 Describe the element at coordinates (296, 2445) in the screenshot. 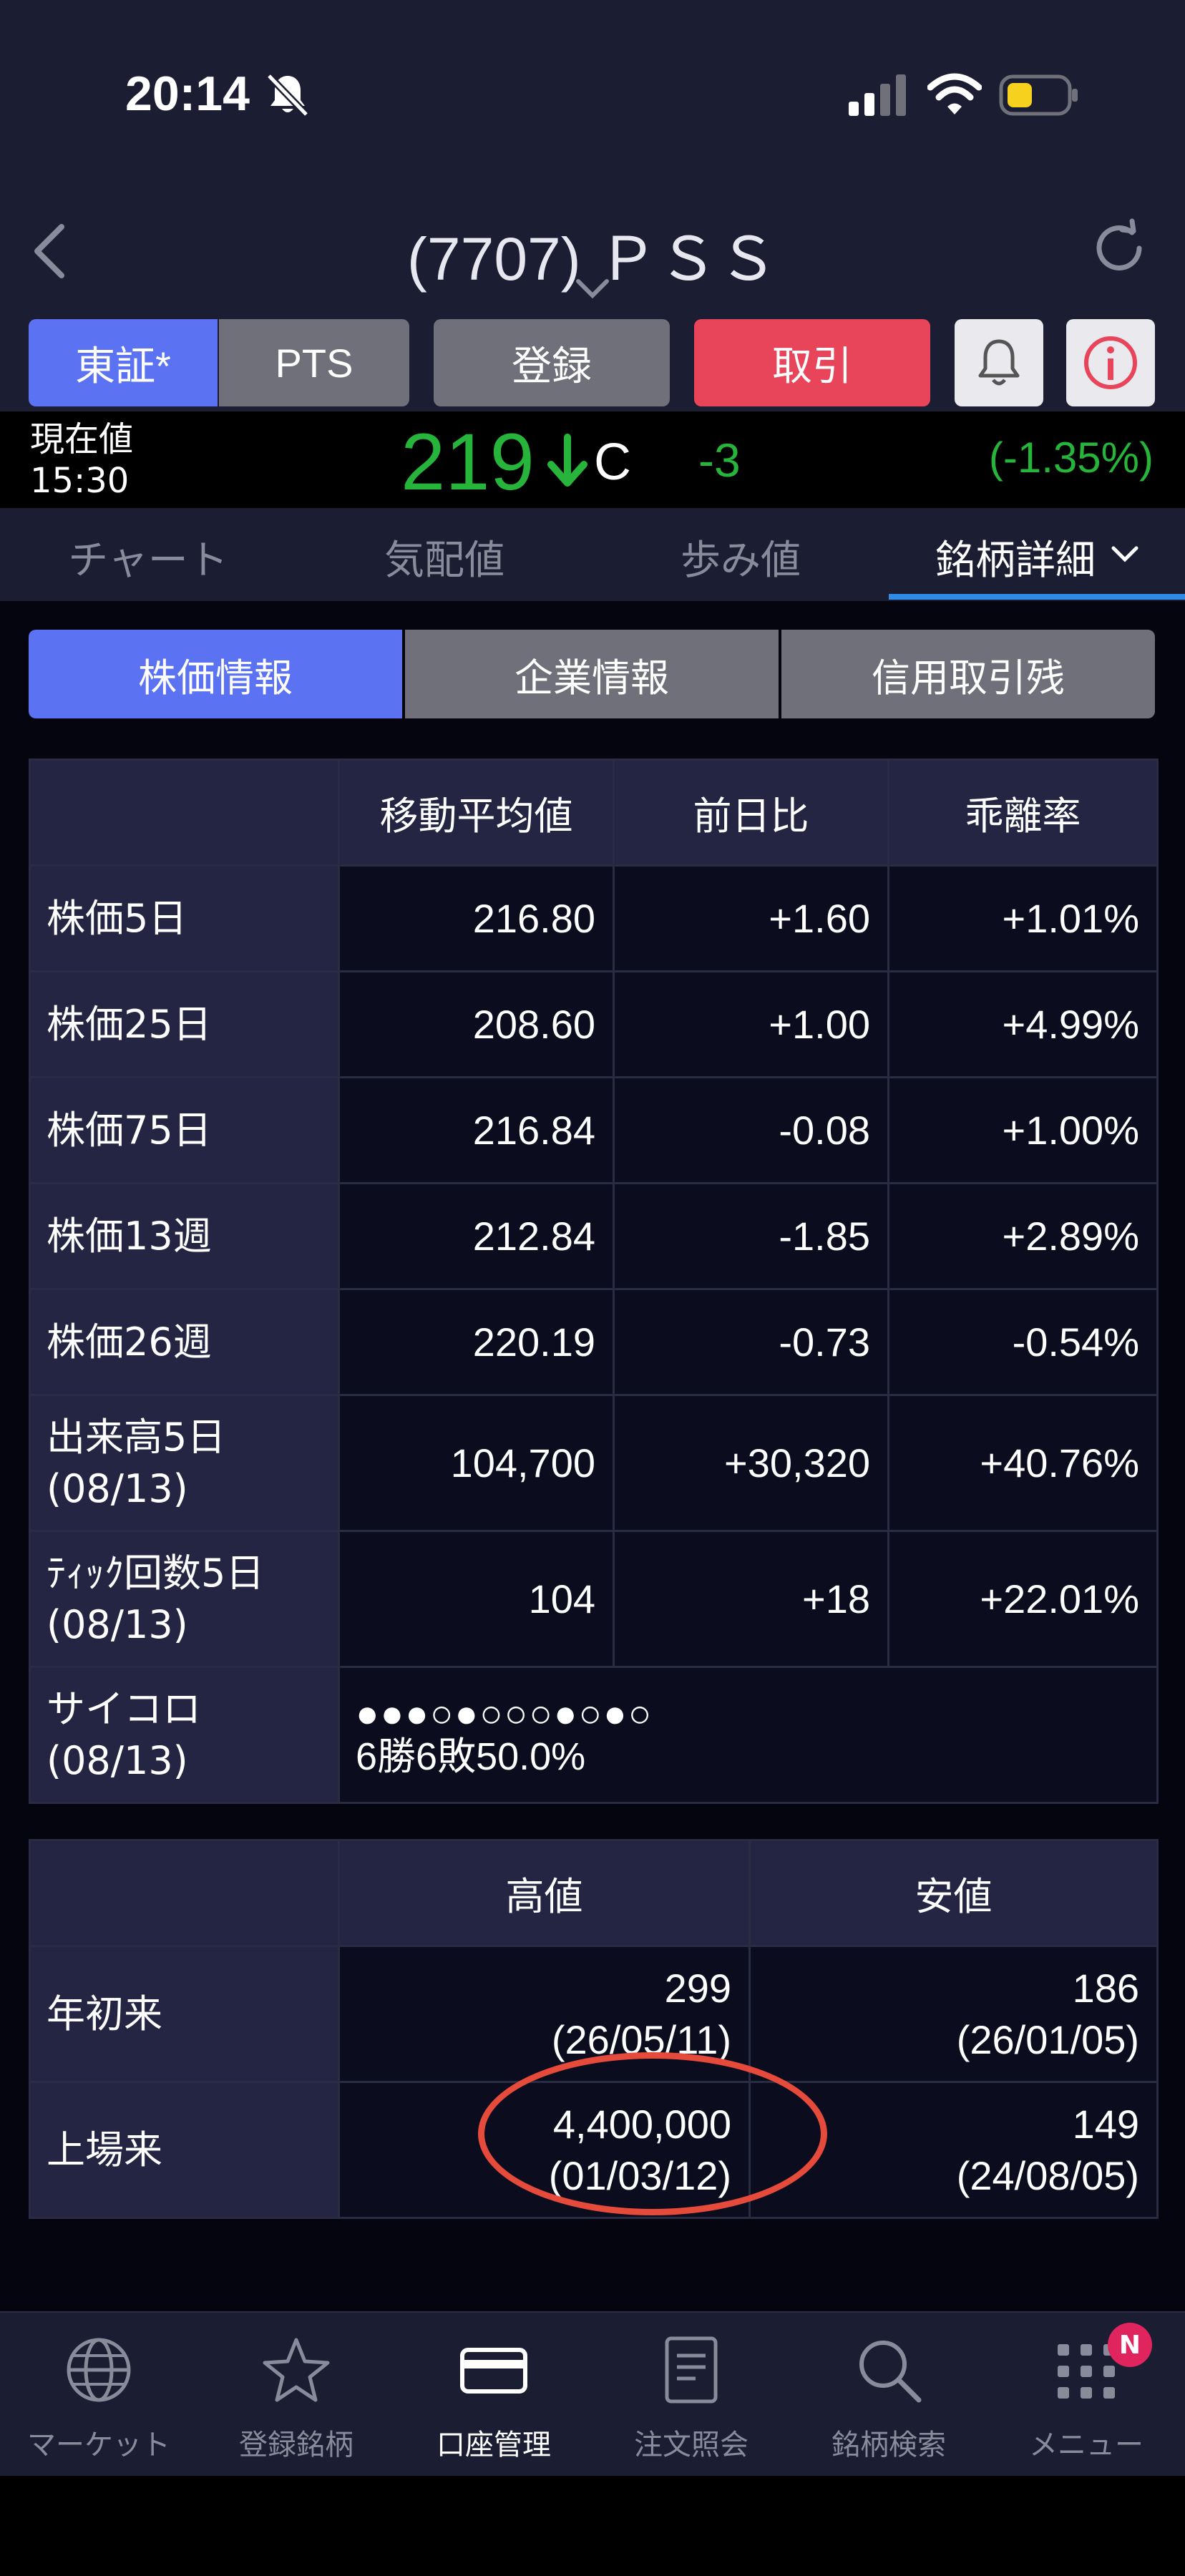

I see `nav-label: 登録銘柄` at that location.